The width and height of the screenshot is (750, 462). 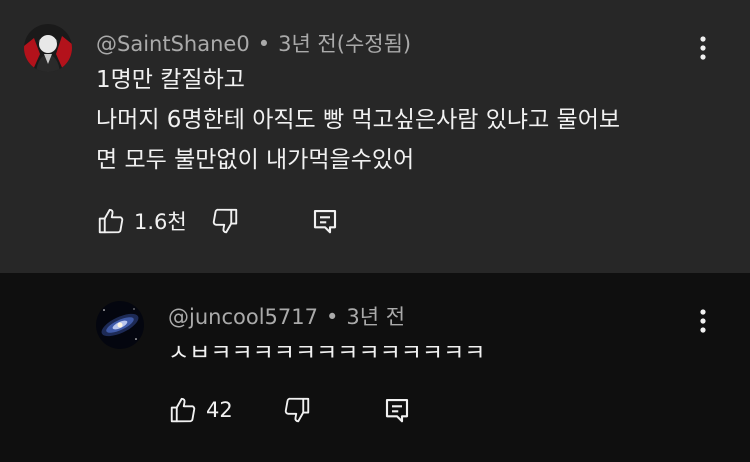 I want to click on comment-actions: 1.6천, so click(x=226, y=226).